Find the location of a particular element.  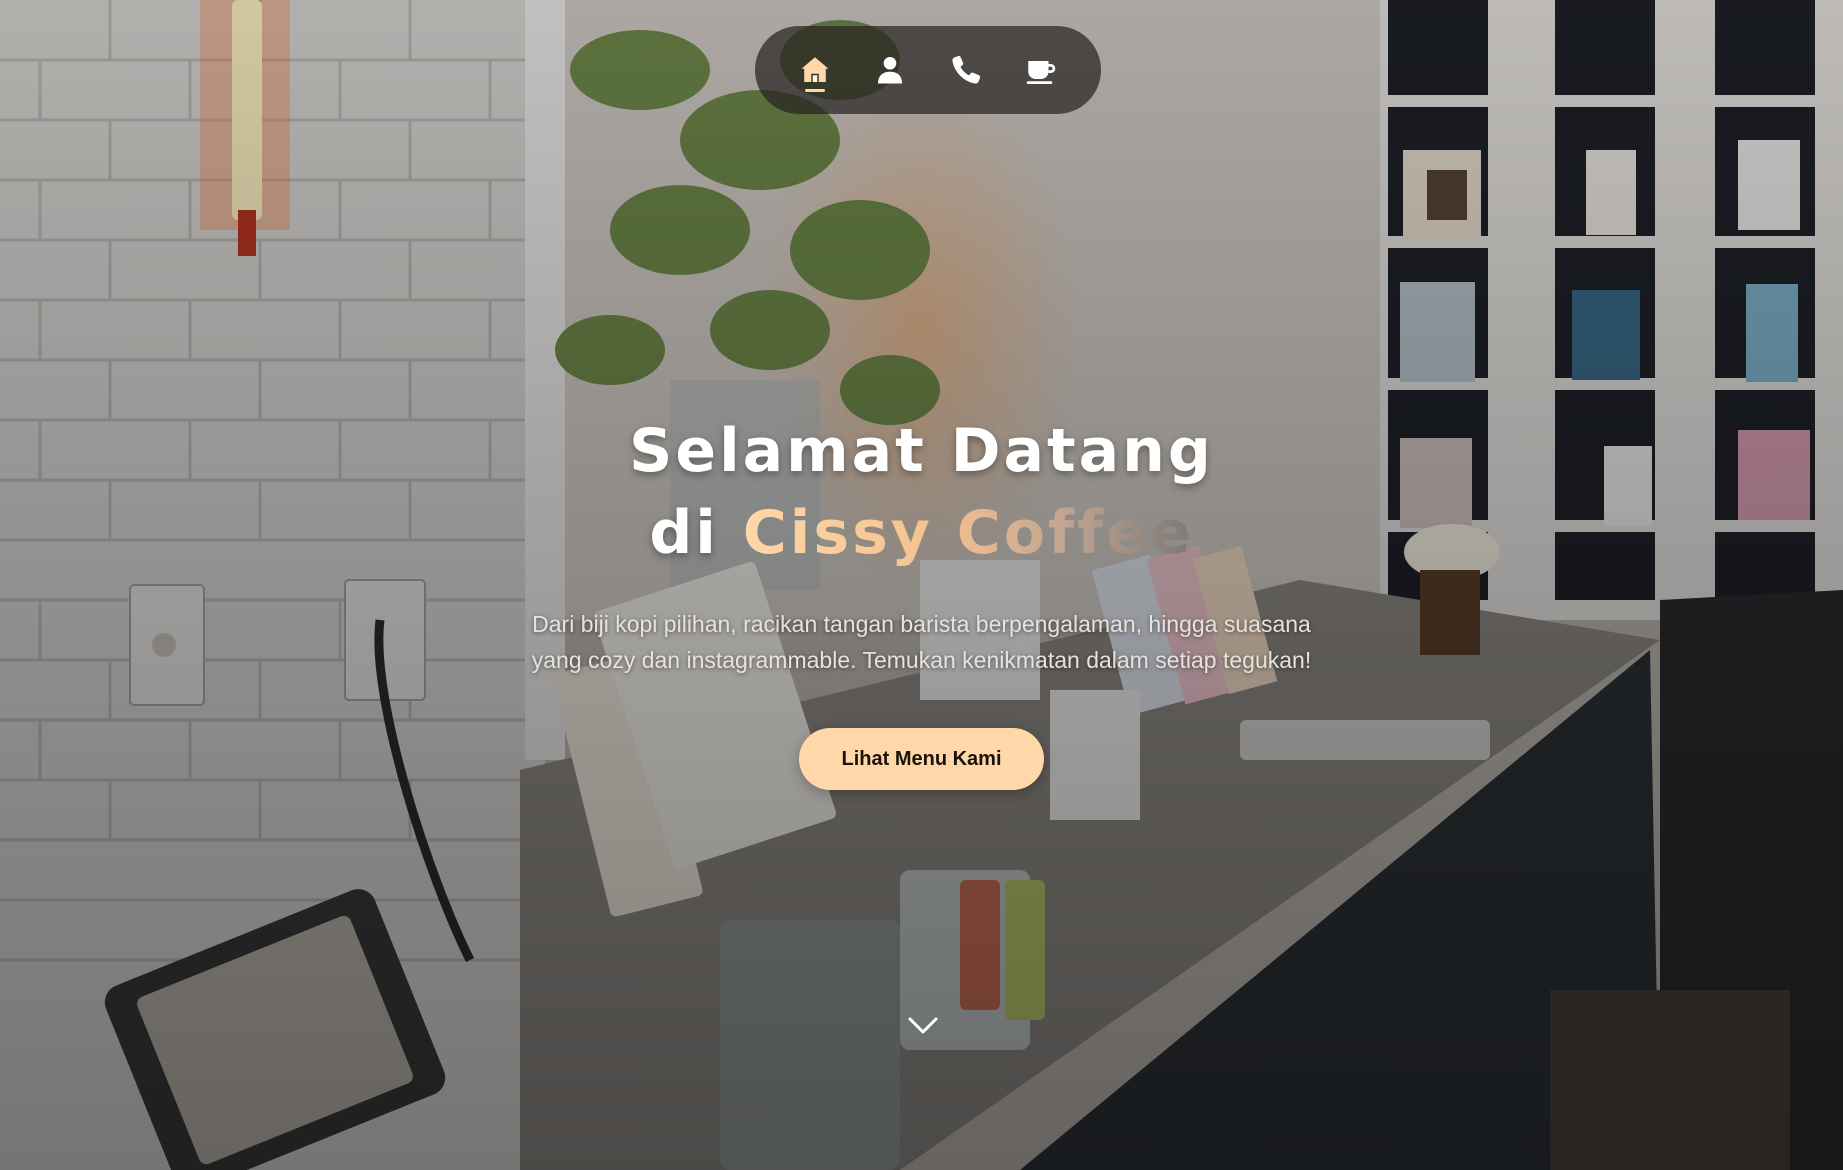

chevron-down-icon is located at coordinates (923, 1025).